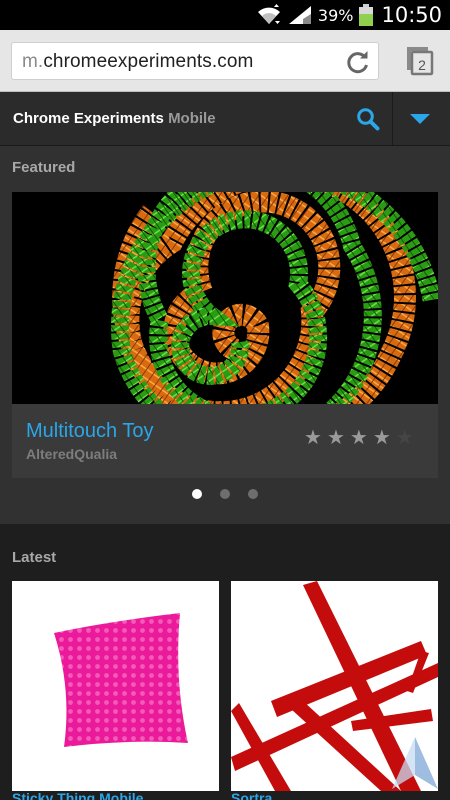 The height and width of the screenshot is (800, 450). What do you see at coordinates (225, 119) in the screenshot?
I see `site-header: Chrome Experiments Mobile` at bounding box center [225, 119].